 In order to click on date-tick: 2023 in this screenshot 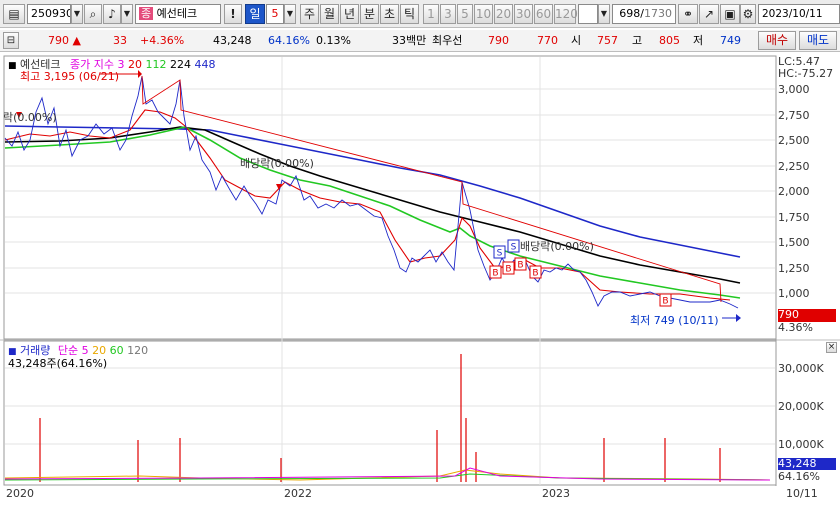, I will do `click(556, 493)`.